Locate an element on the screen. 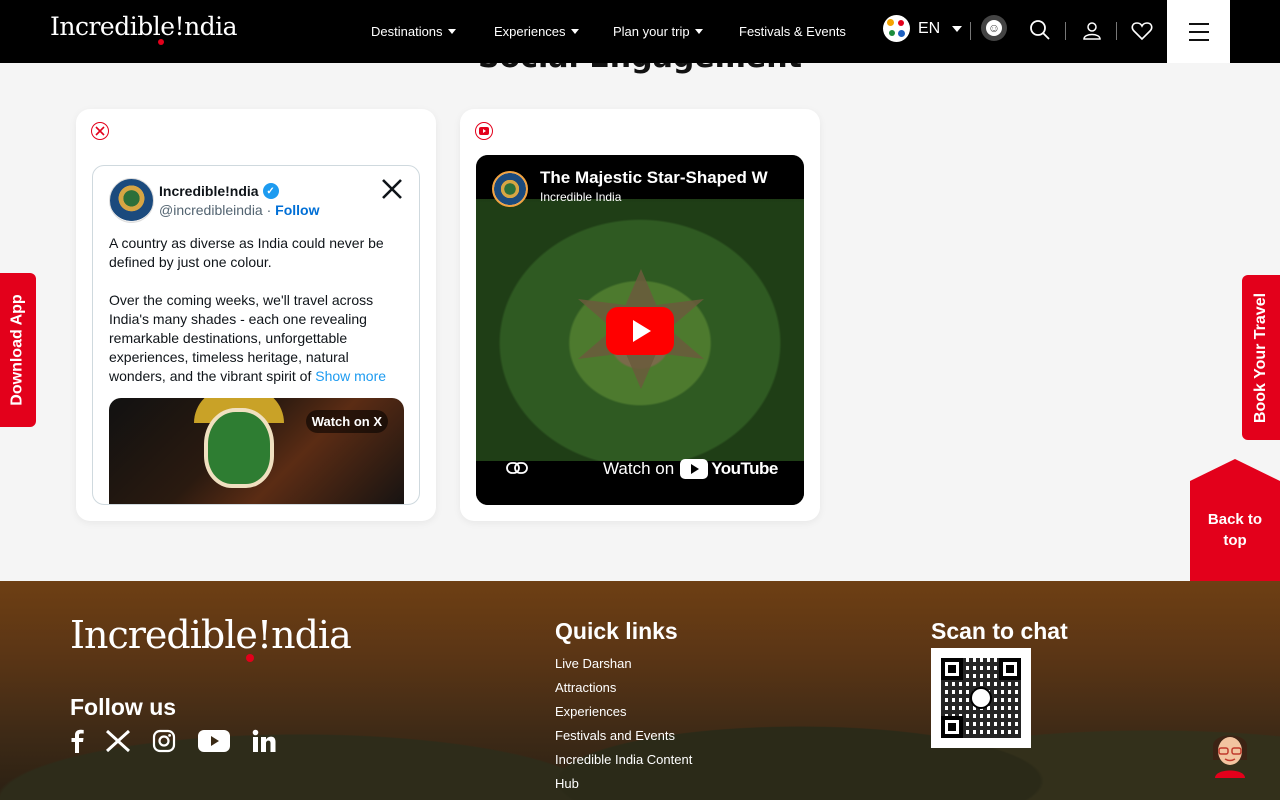  language-code: EN is located at coordinates (929, 28).